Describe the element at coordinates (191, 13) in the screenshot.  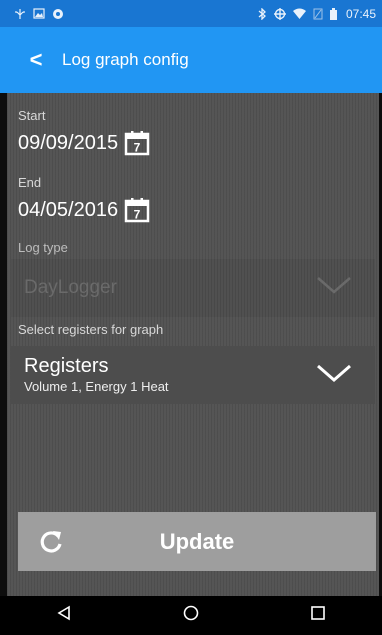
I see `status-bar: 07:45` at that location.